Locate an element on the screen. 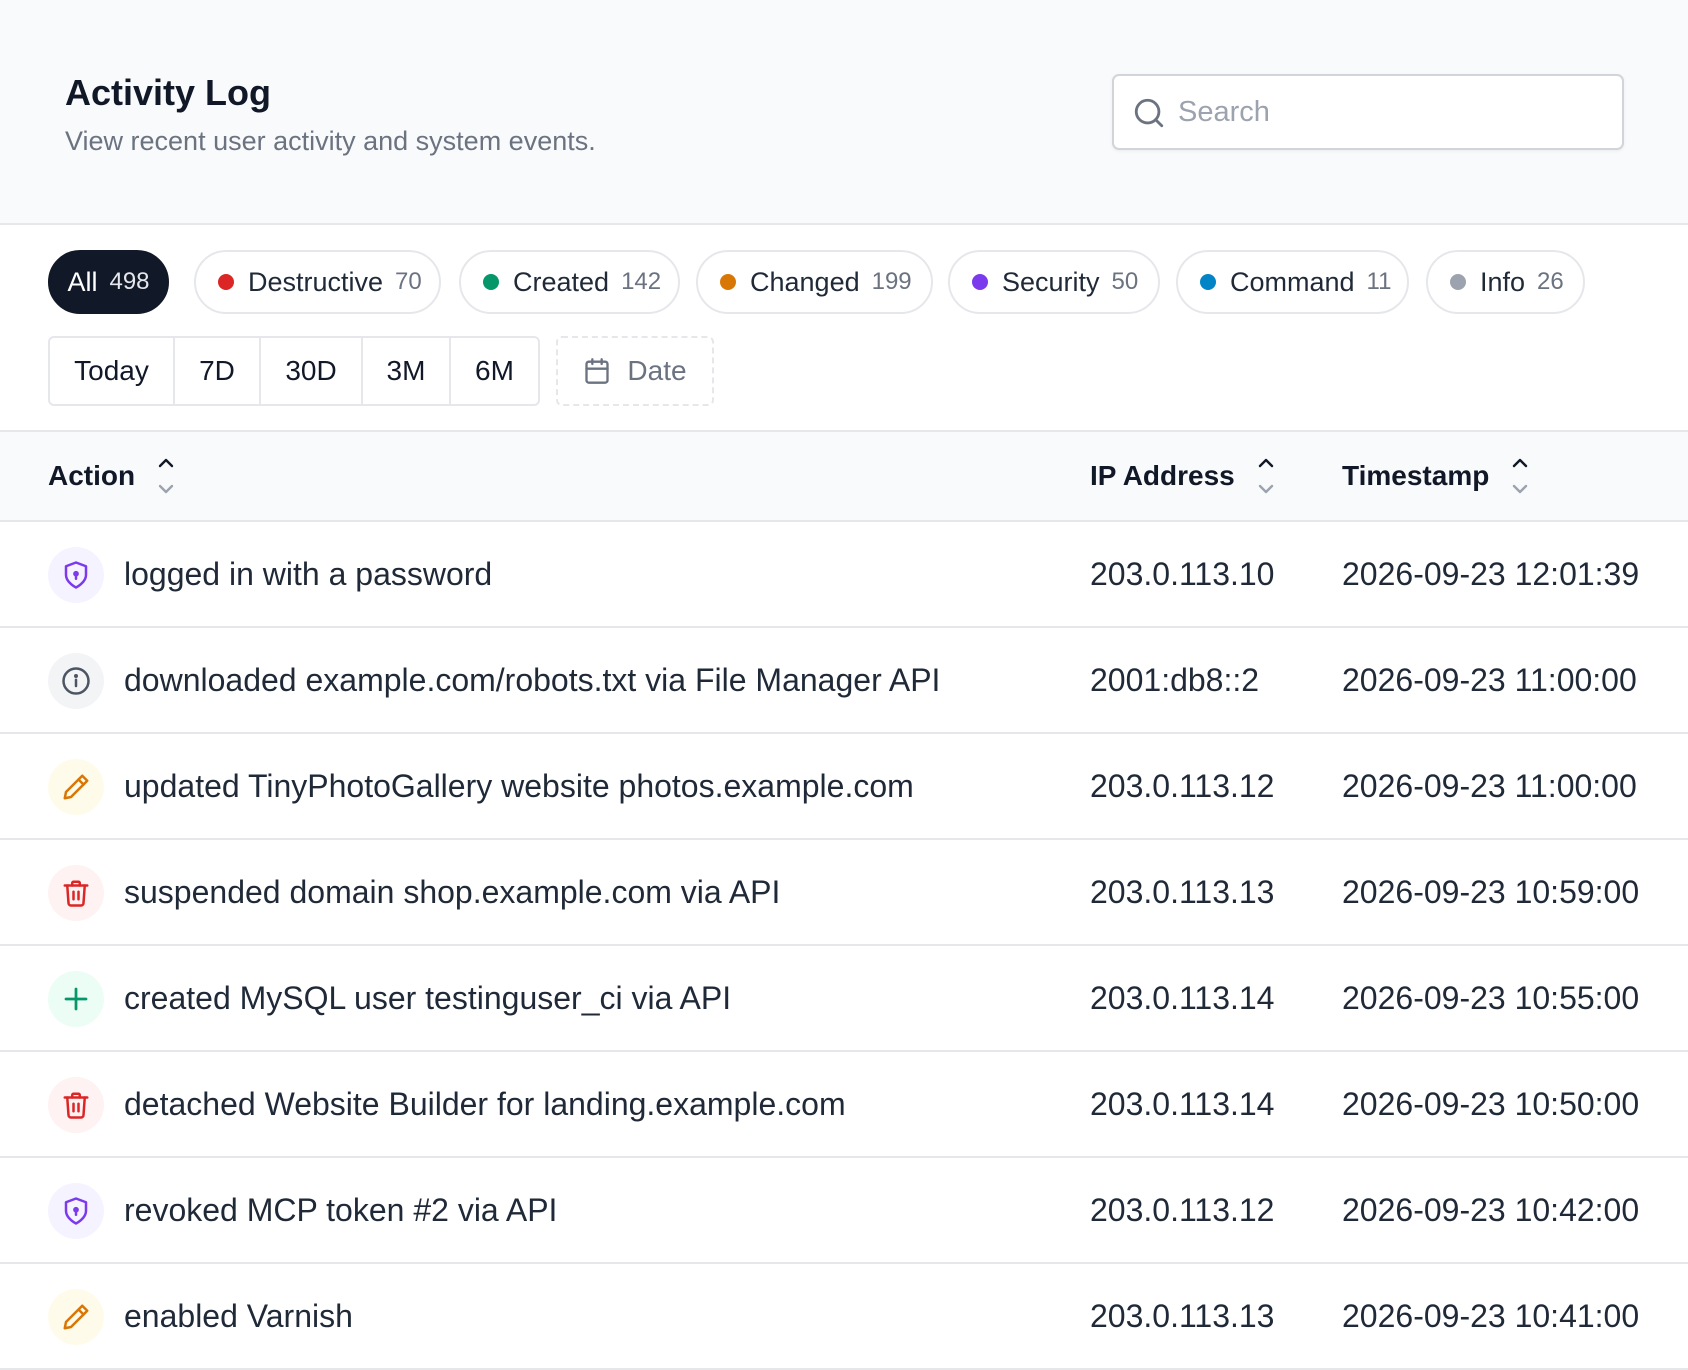  filter-count: 26 is located at coordinates (1550, 281).